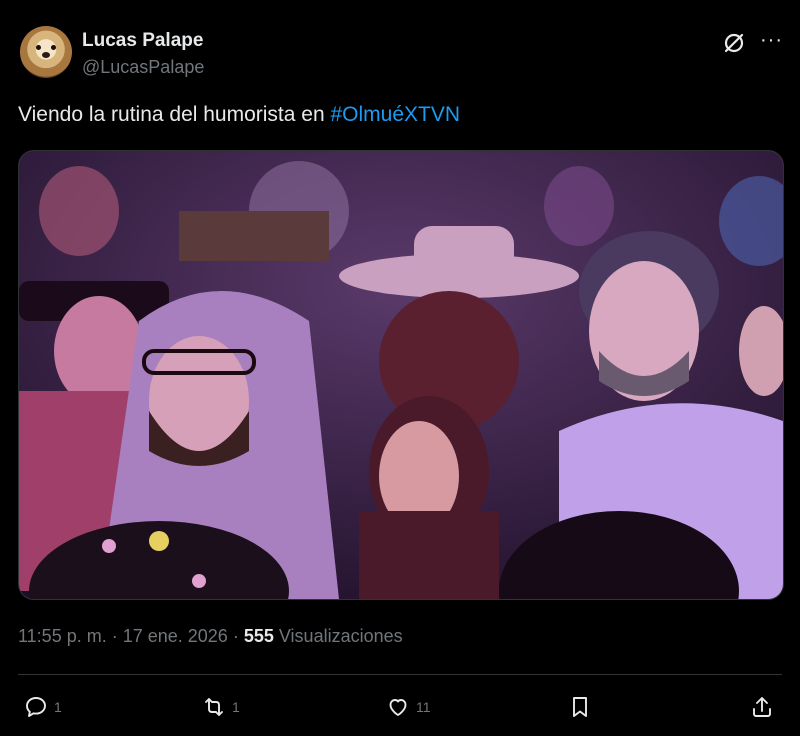 The height and width of the screenshot is (736, 800). I want to click on divider, so click(400, 674).